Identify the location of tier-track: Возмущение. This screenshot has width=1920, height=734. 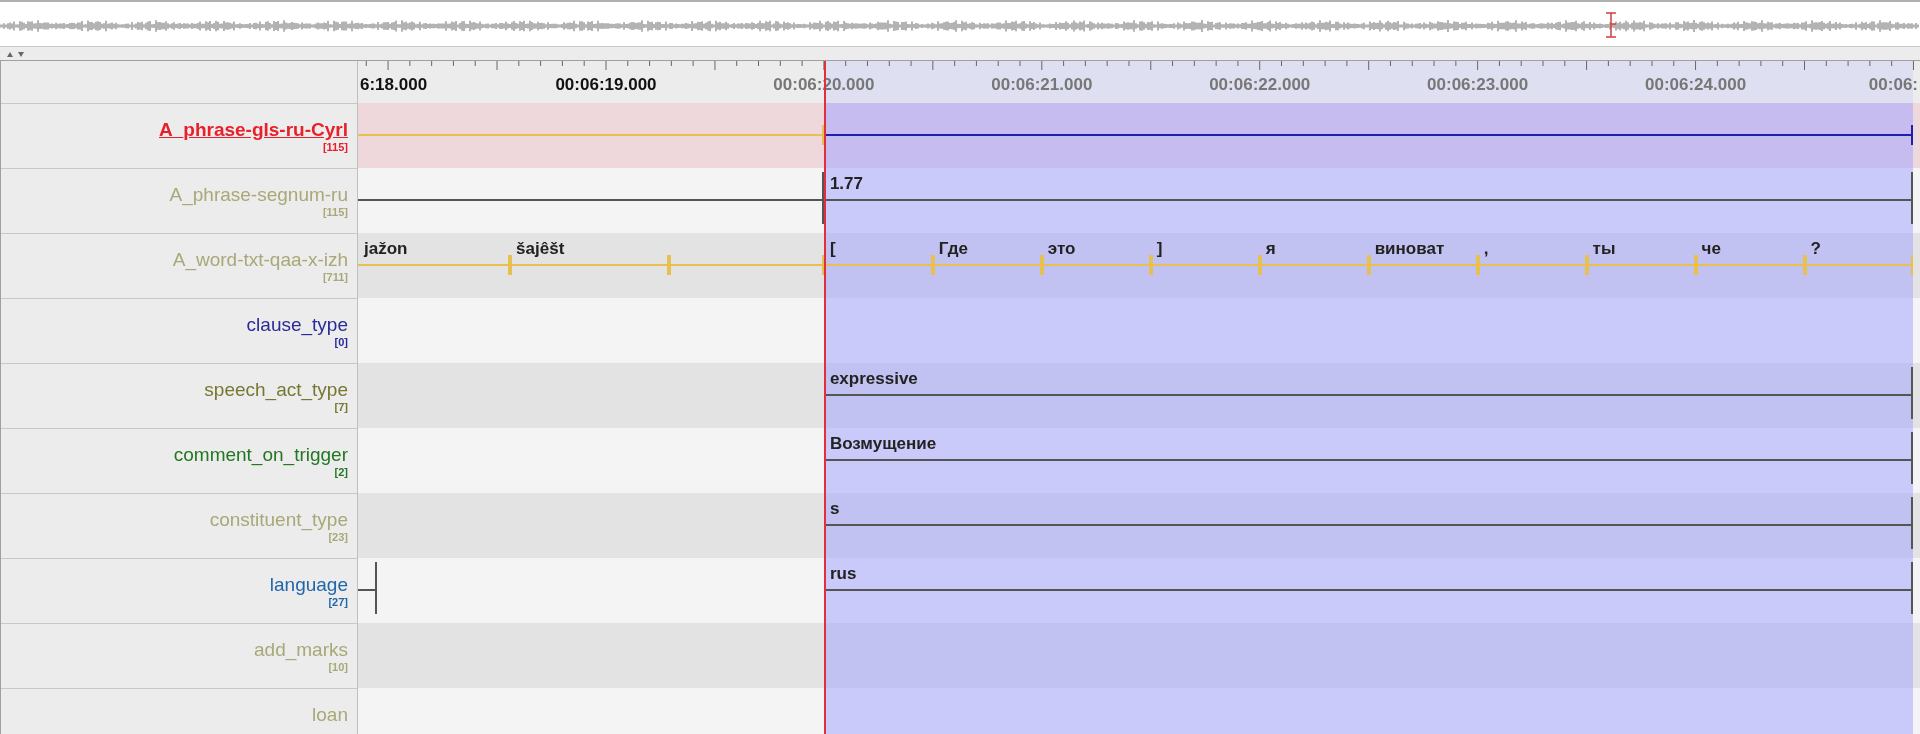
(1139, 460).